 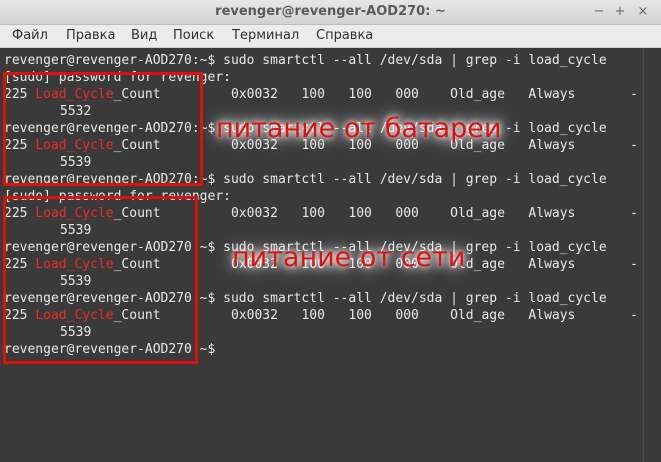 I want to click on menu-terminal: Терминал, so click(x=265, y=35).